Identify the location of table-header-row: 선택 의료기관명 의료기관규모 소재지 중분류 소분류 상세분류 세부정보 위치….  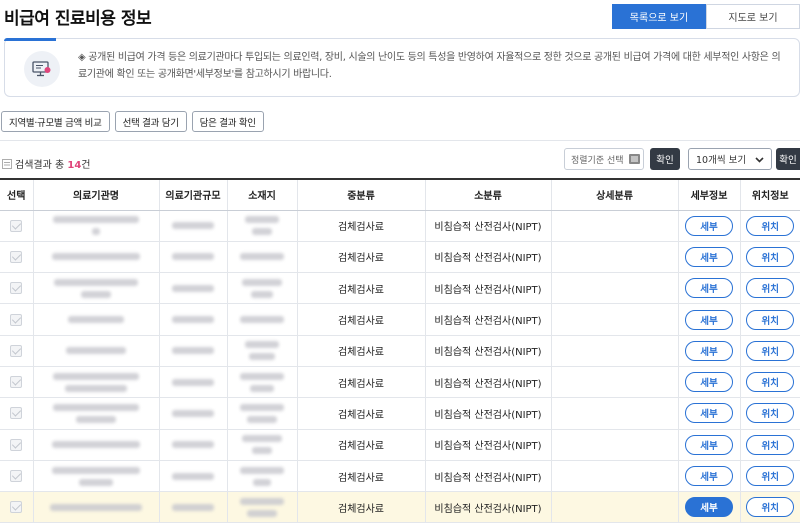
(400, 194).